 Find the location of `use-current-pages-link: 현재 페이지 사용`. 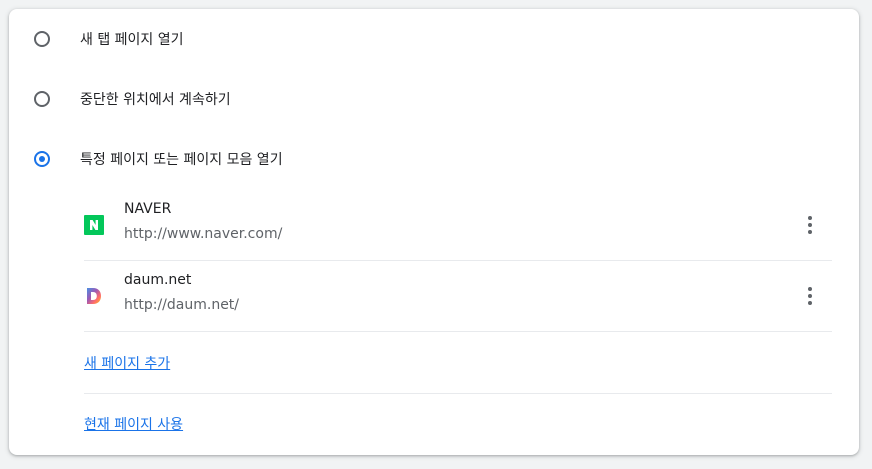

use-current-pages-link: 현재 페이지 사용 is located at coordinates (133, 424).